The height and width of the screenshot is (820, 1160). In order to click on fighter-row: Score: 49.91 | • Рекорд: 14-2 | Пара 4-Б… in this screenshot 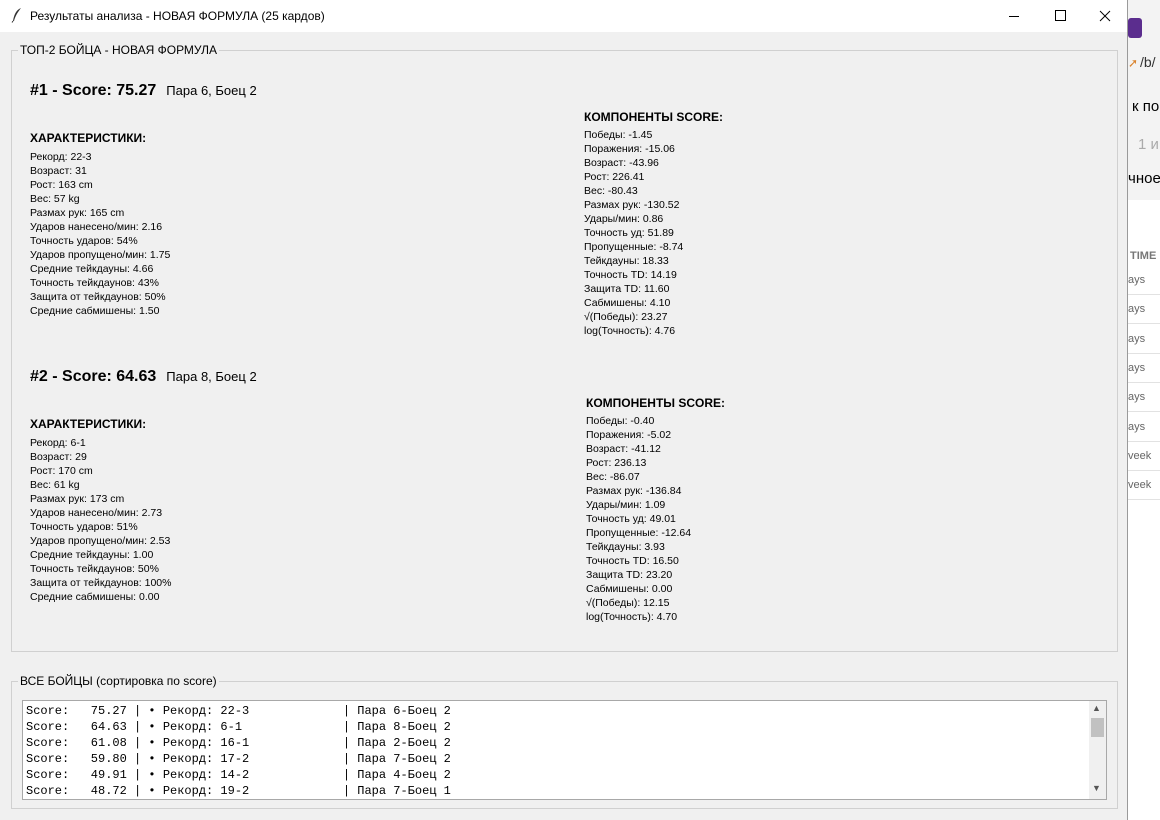, I will do `click(238, 775)`.